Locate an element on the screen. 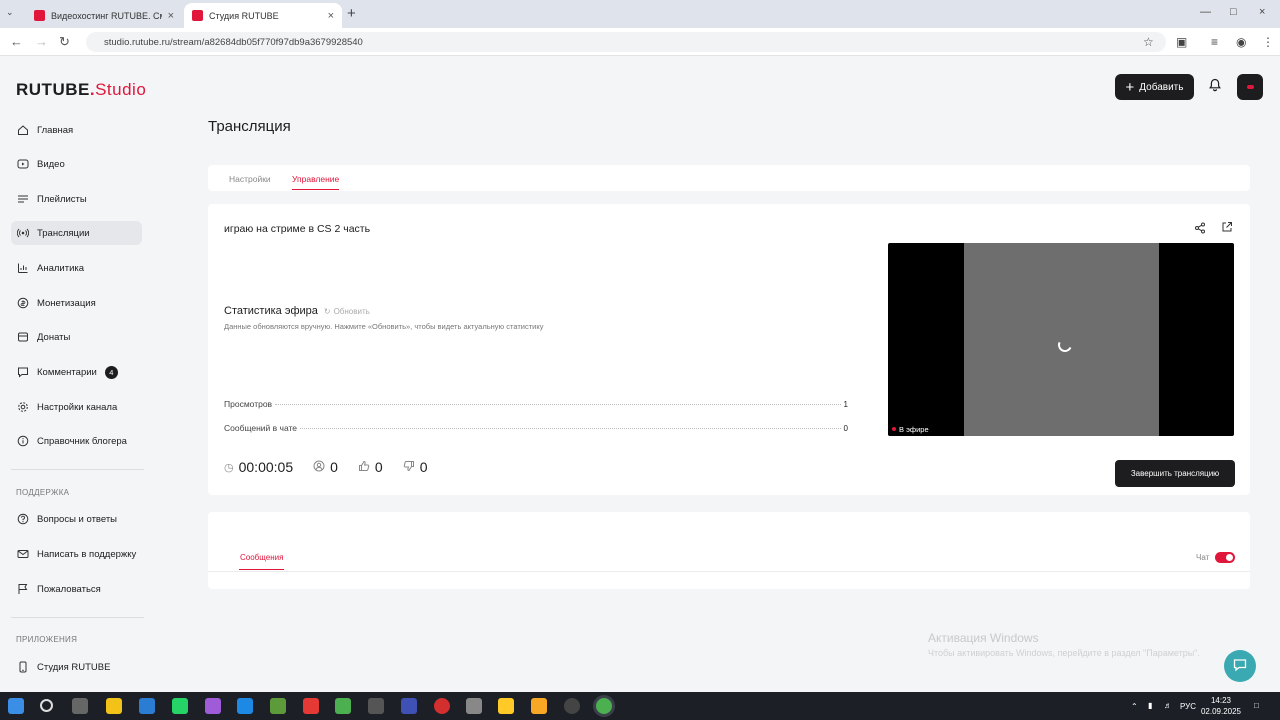  add-button-label: Добавить is located at coordinates (1161, 87).